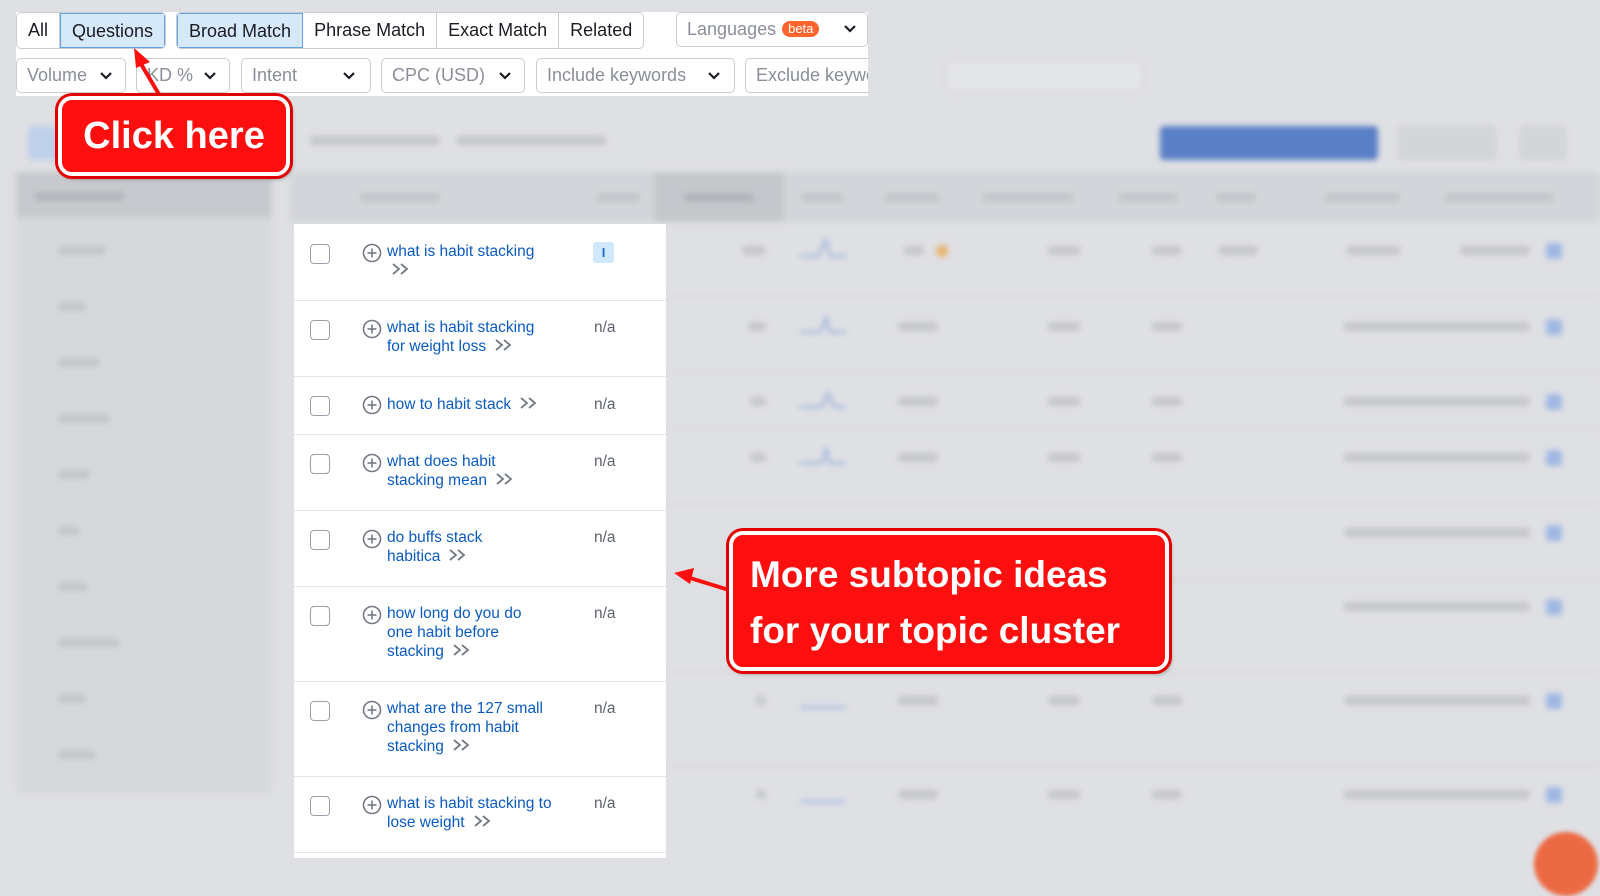 The height and width of the screenshot is (896, 1600). What do you see at coordinates (174, 136) in the screenshot?
I see `click-here-callout: Click here` at bounding box center [174, 136].